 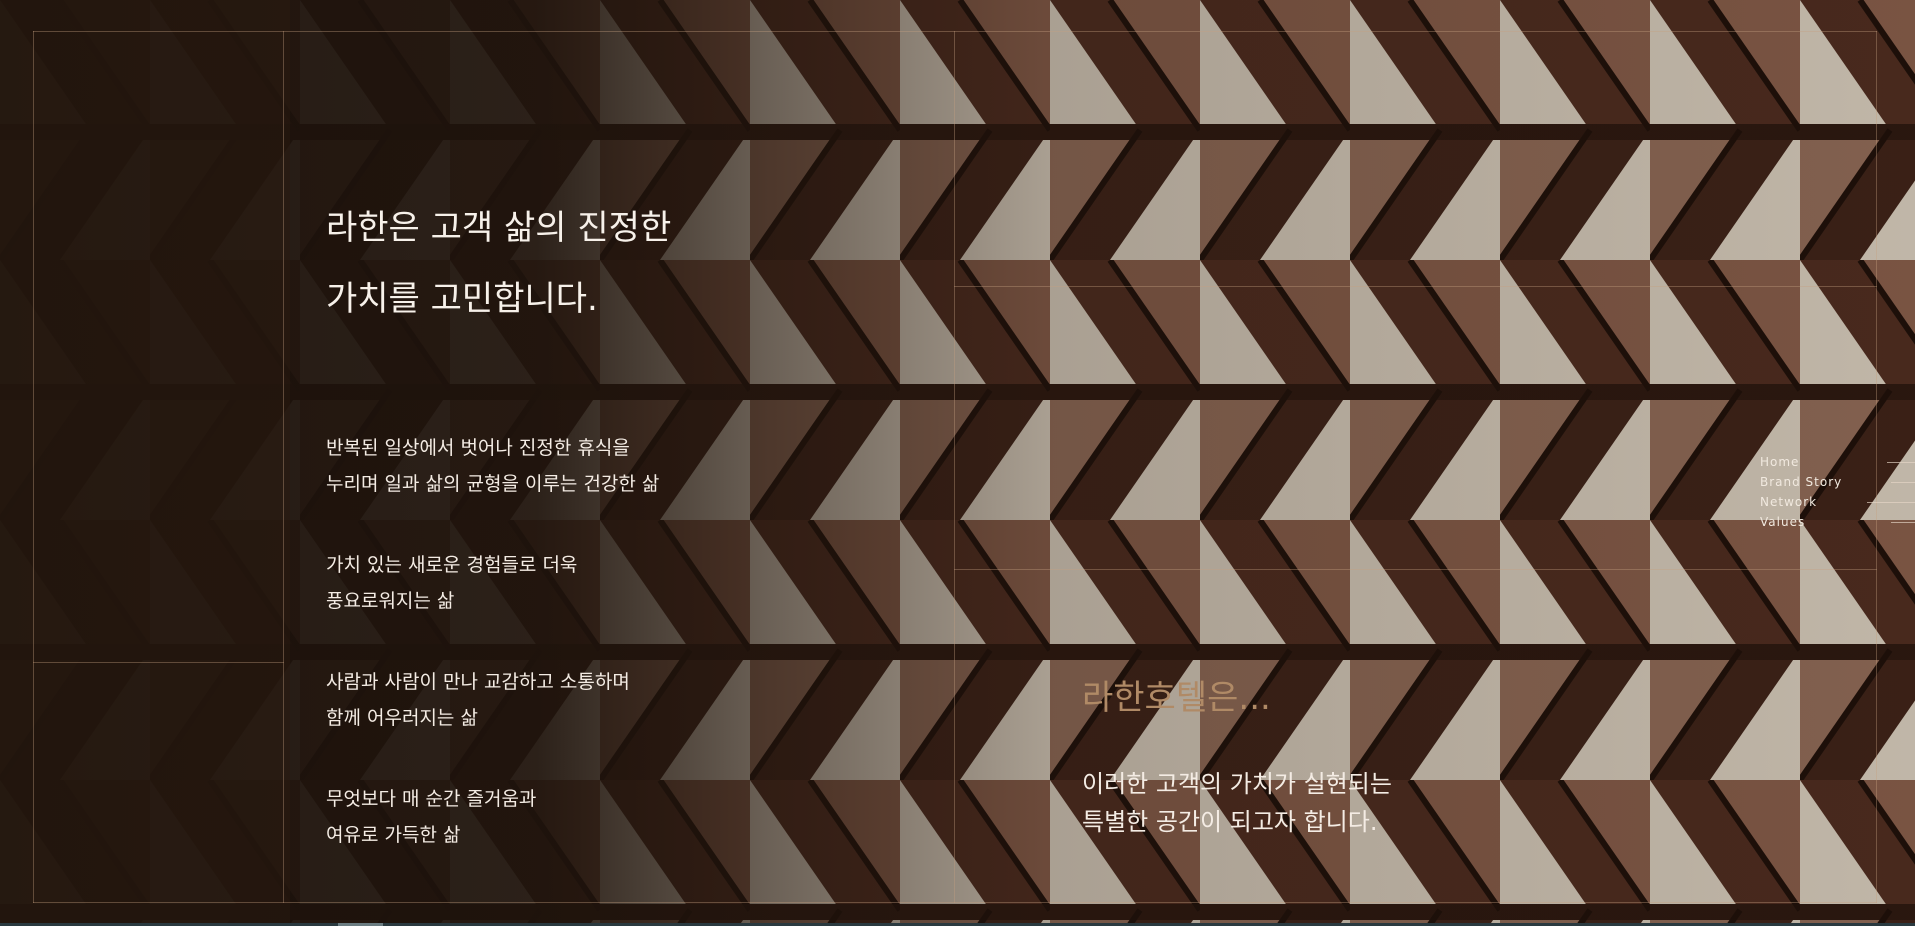 I want to click on page-title-line-2: 가치를 고민합니다., so click(x=462, y=299).